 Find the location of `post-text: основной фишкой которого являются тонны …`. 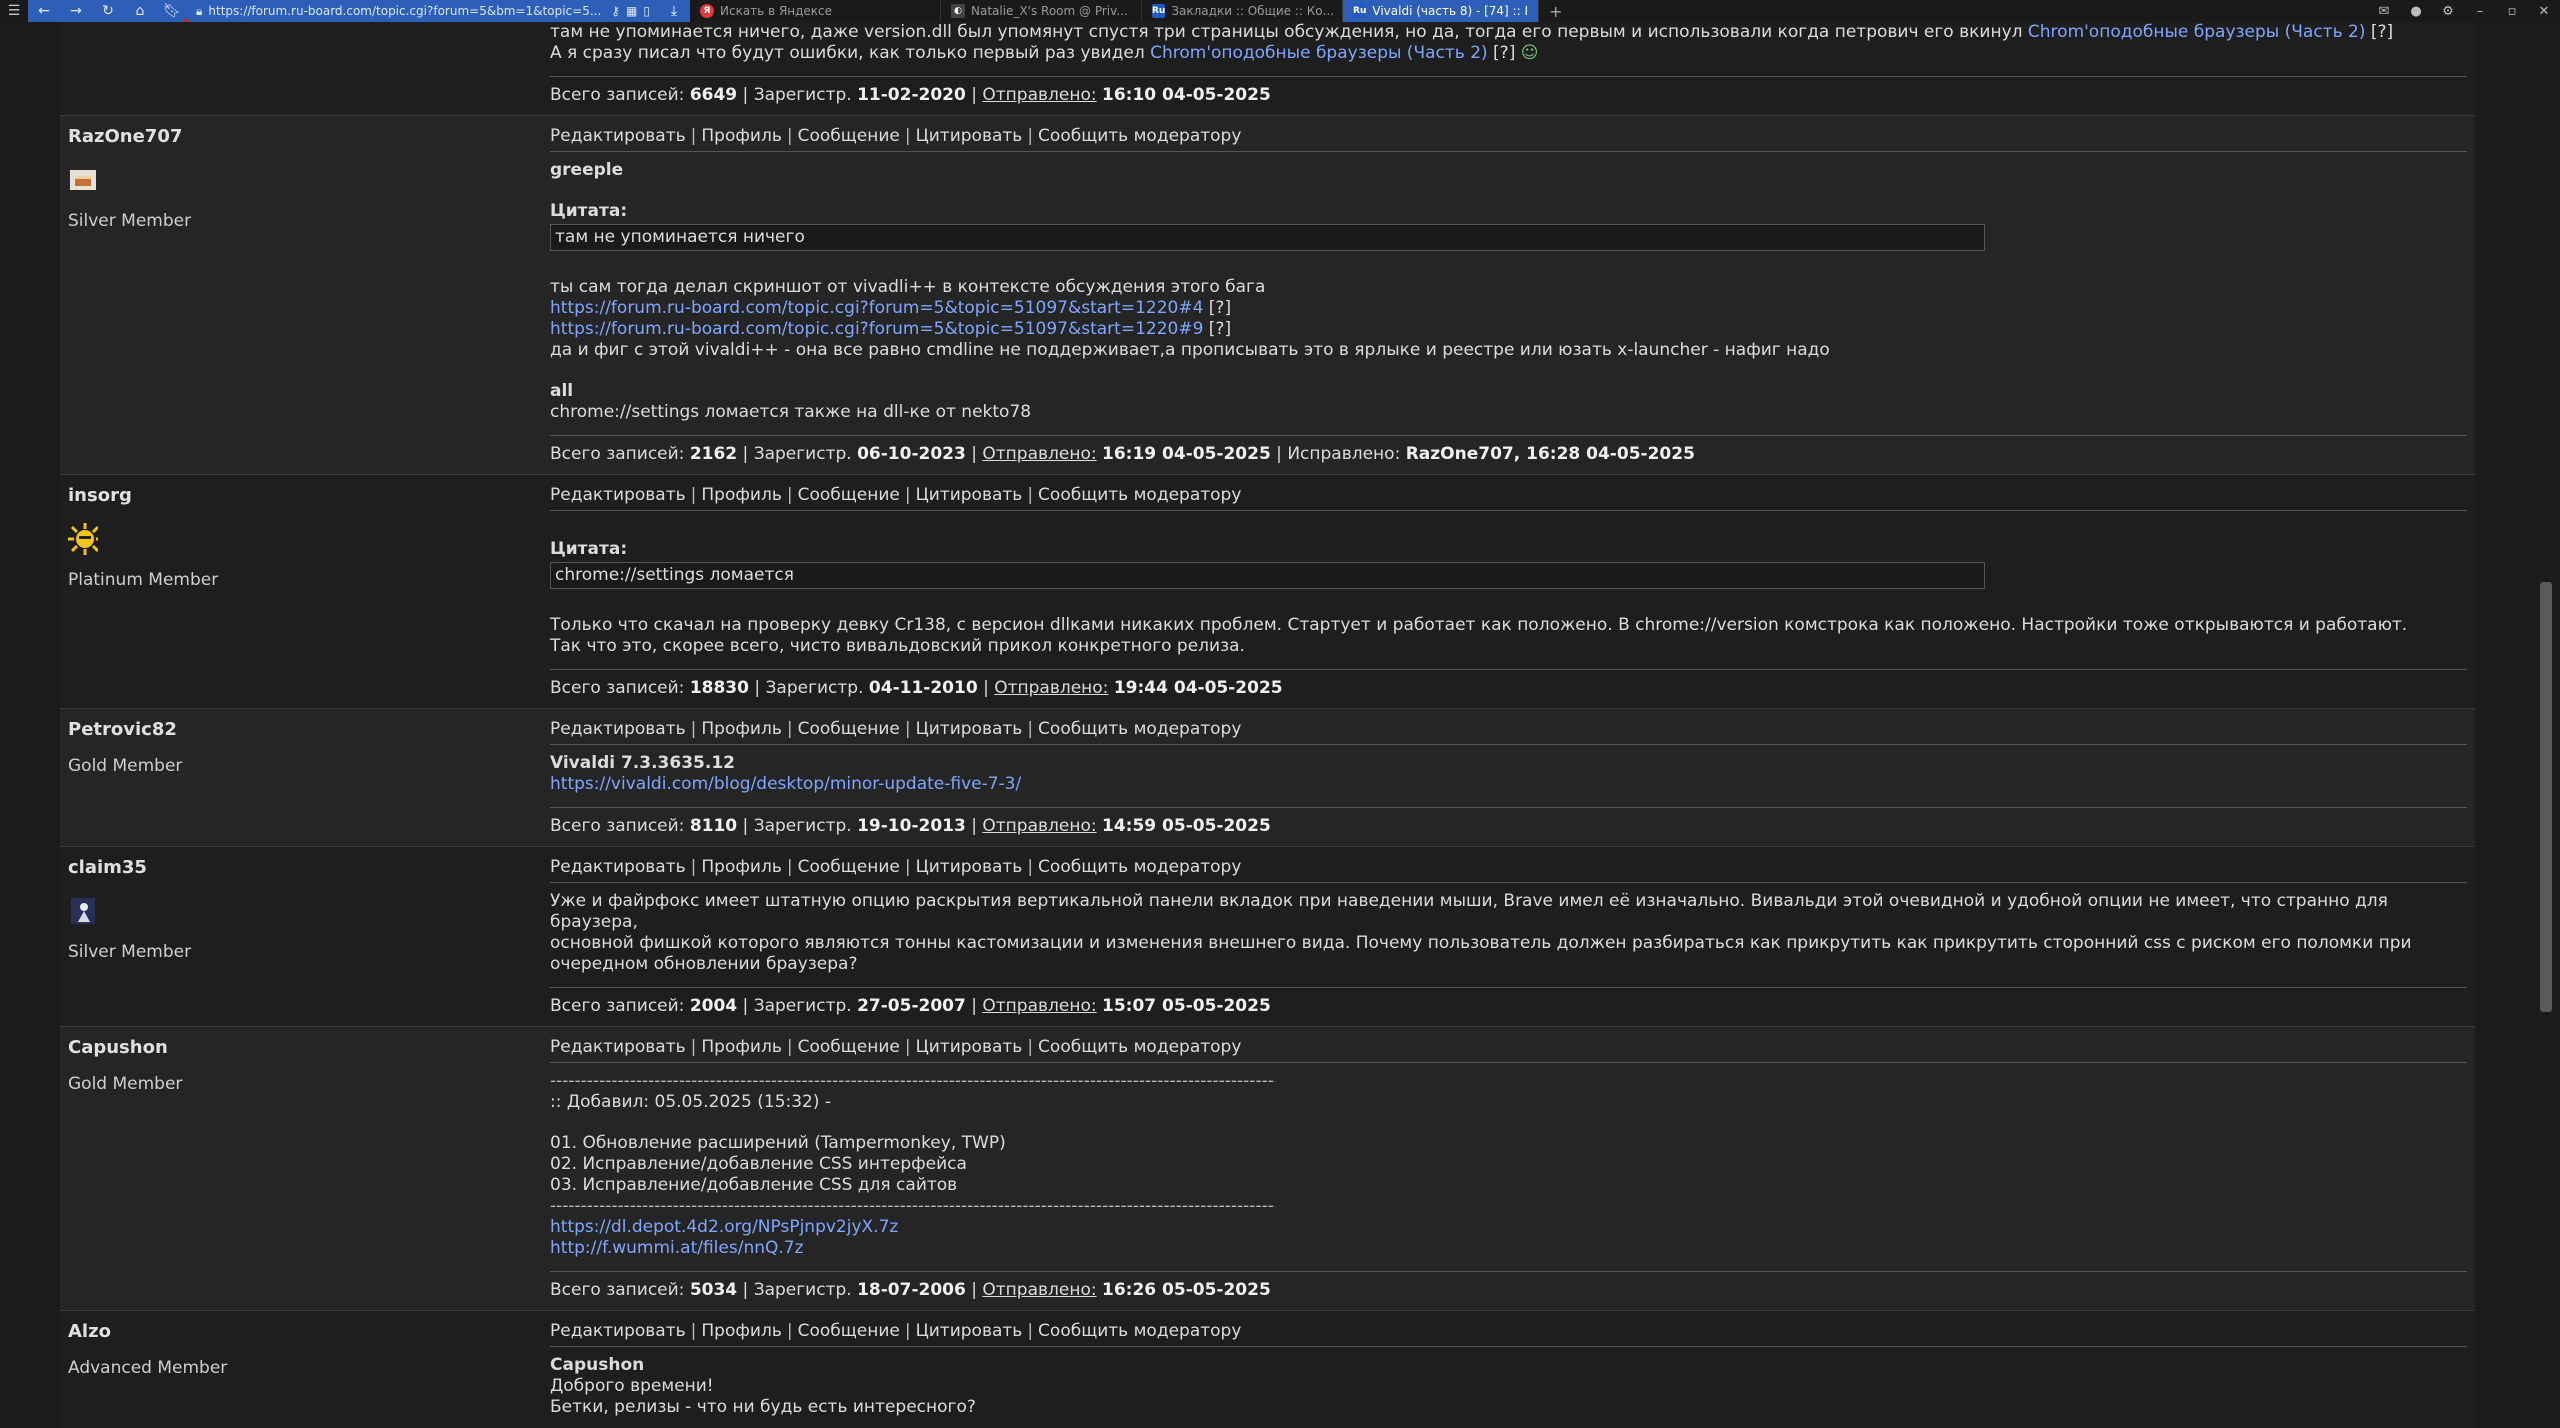

post-text: основной фишкой которого являются тонны … is located at coordinates (1481, 943).